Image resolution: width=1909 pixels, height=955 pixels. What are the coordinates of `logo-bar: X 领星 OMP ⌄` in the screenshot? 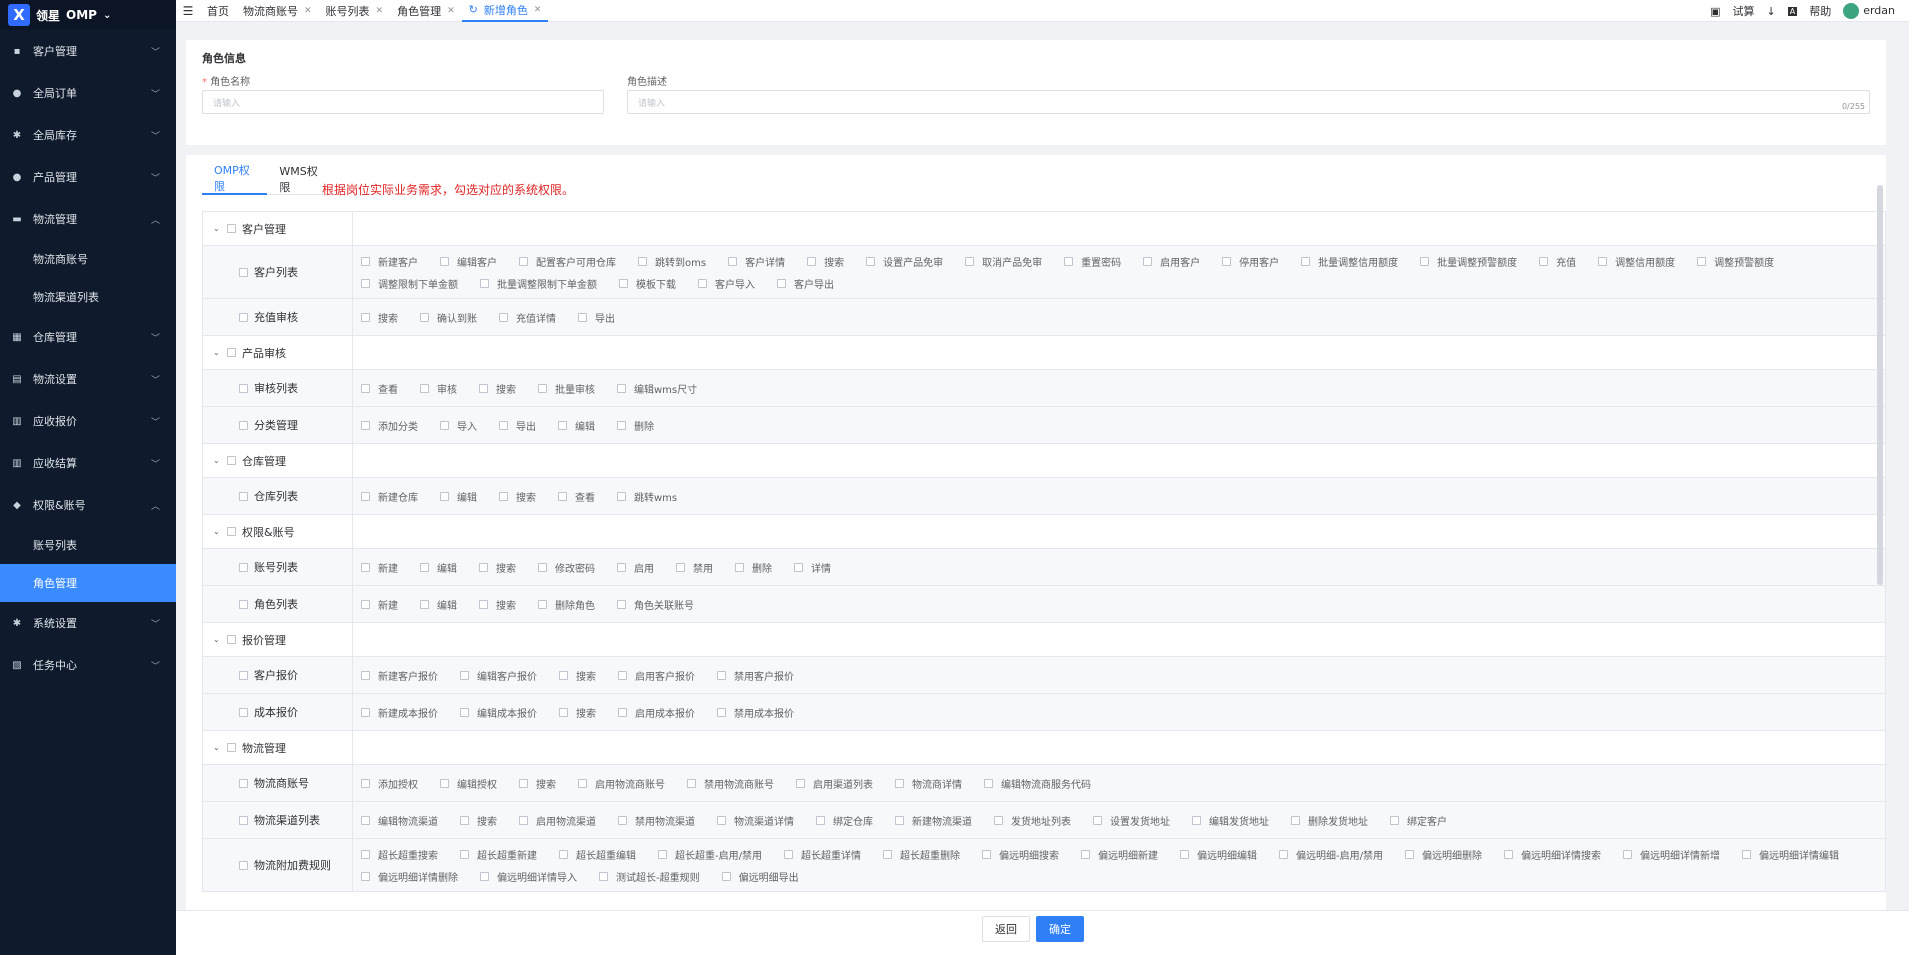 It's located at (88, 15).